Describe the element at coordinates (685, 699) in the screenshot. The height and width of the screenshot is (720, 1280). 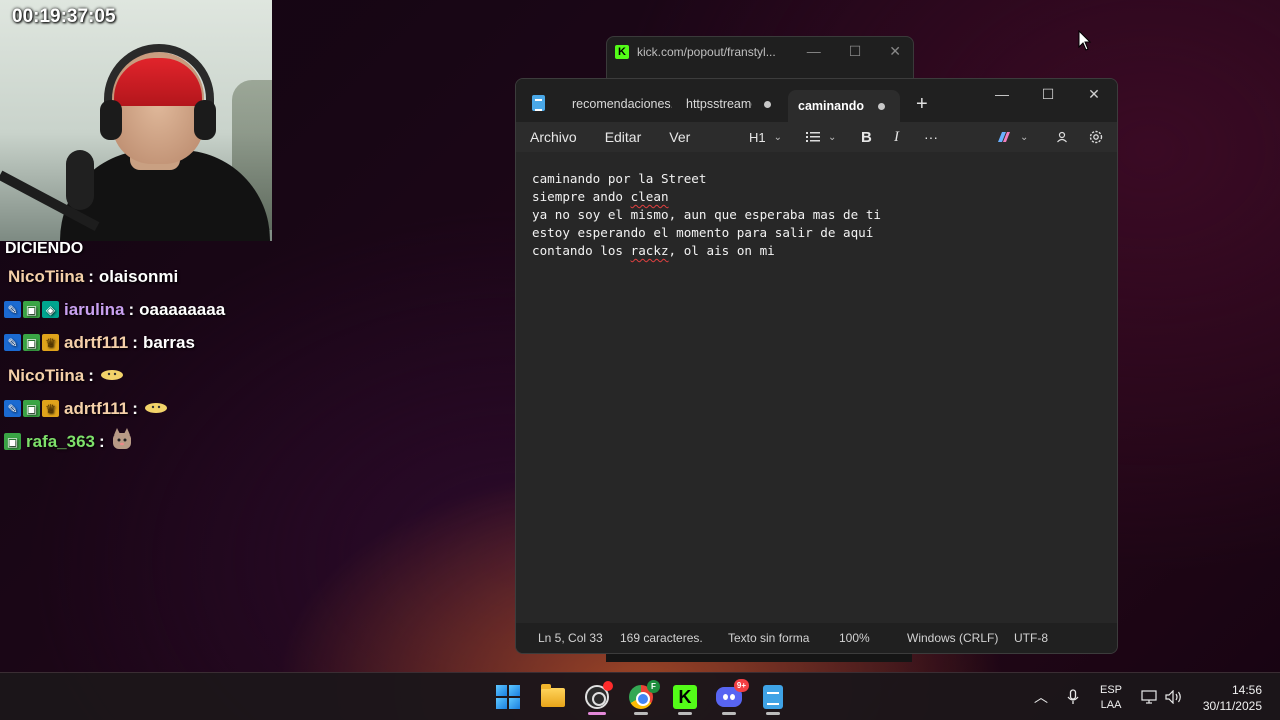
I see `kick-app-icon: K` at that location.